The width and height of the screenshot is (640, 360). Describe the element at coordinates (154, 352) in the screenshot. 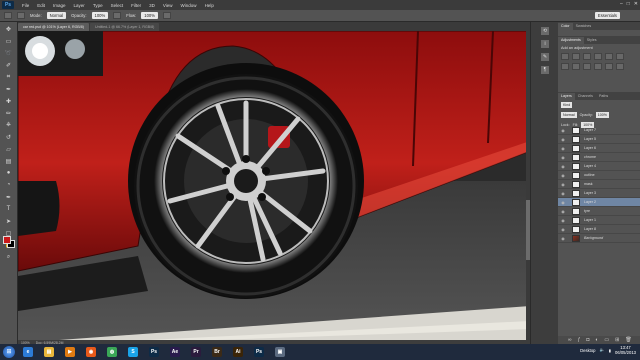

I see `taskbar-photoshop-button: Ps` at that location.